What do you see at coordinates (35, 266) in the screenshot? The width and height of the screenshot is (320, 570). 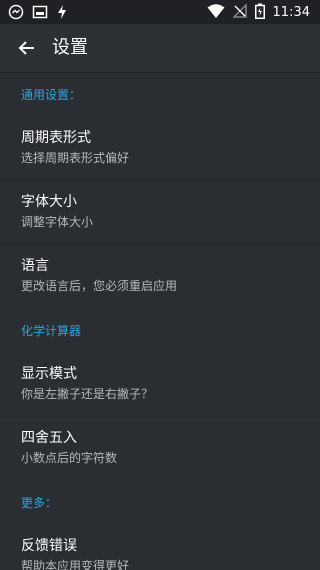 I see `pref-title: 语言` at bounding box center [35, 266].